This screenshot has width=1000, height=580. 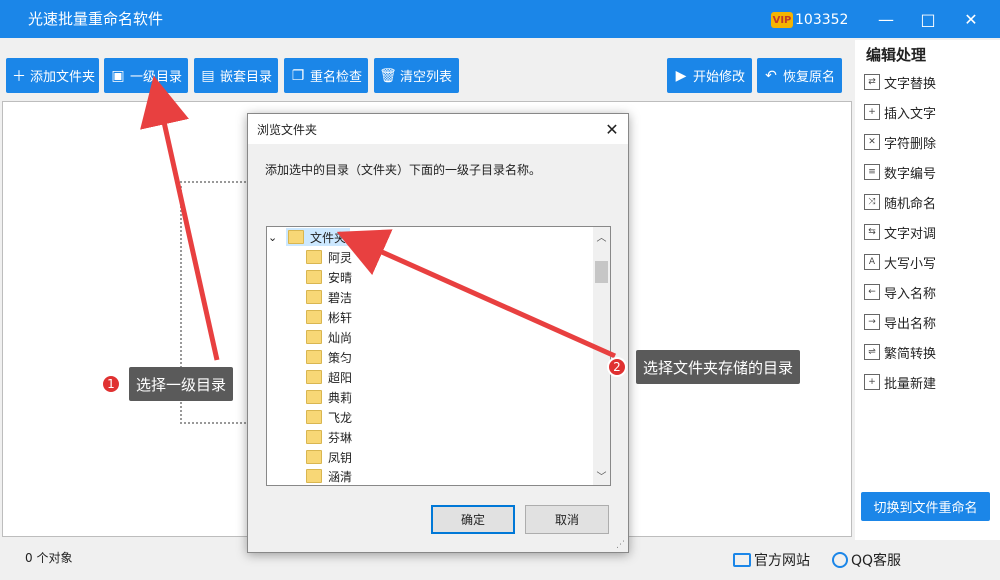 I want to click on tree-child-item: 安晴, so click(x=329, y=277).